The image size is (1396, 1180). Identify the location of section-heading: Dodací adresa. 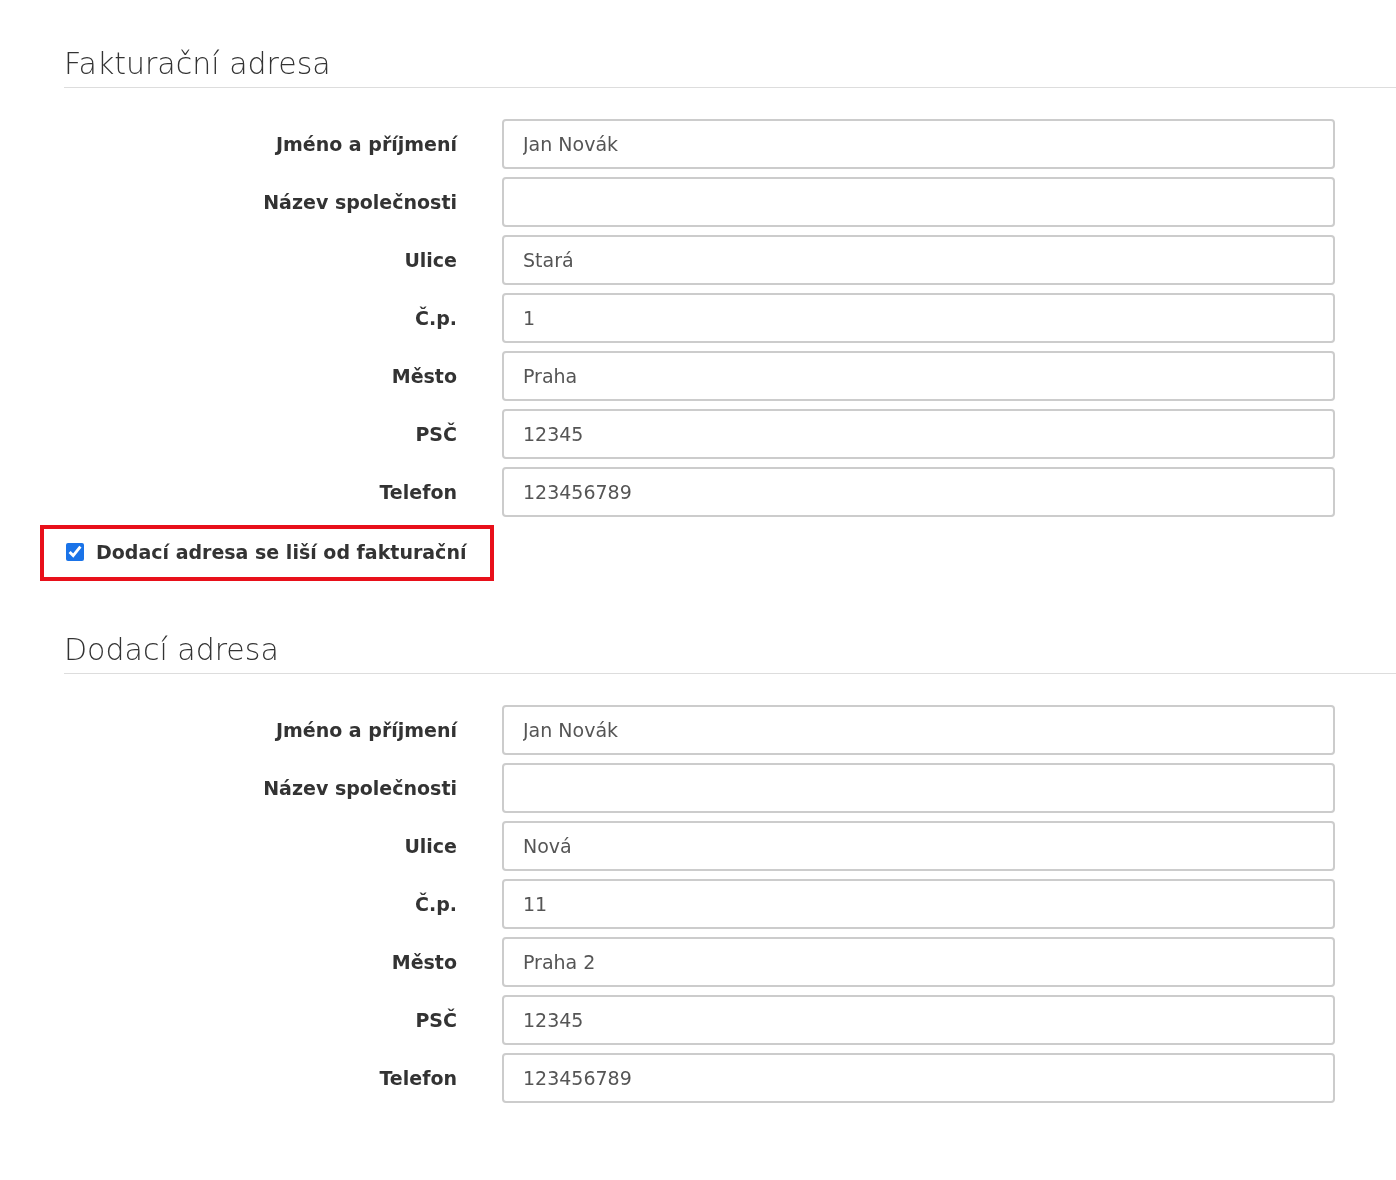
(730, 652).